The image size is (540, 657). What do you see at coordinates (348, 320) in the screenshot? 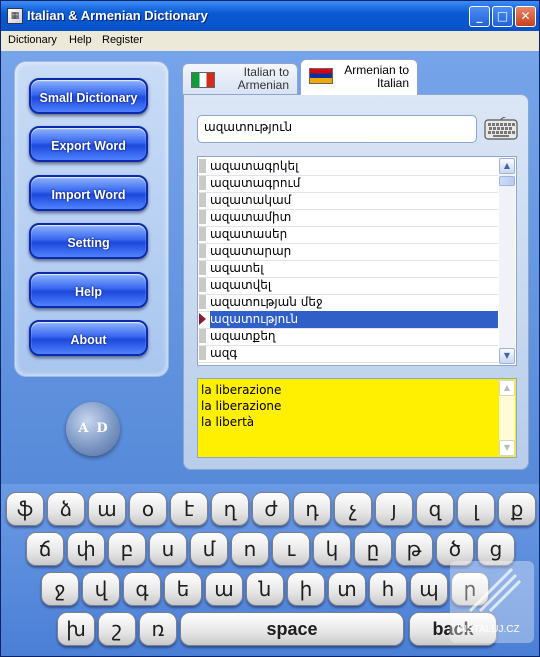
I see `list-item-selected: ազատություն` at bounding box center [348, 320].